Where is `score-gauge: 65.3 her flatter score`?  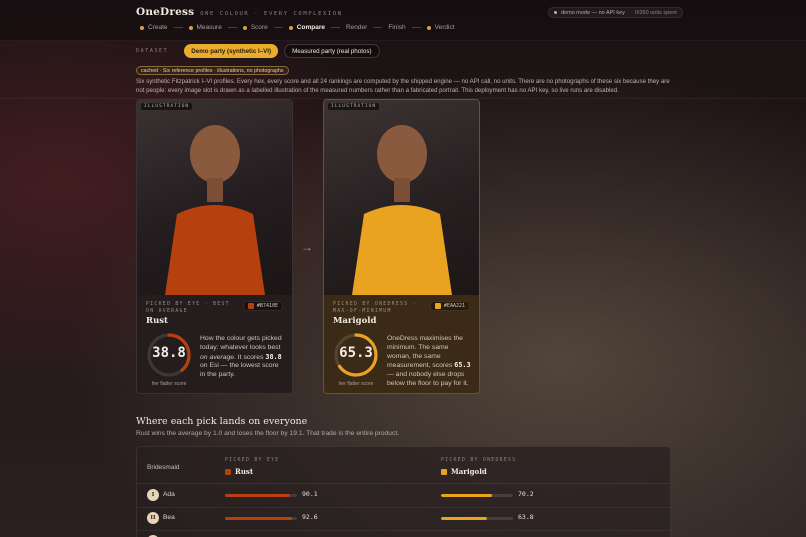
score-gauge: 65.3 her flatter score is located at coordinates (356, 359).